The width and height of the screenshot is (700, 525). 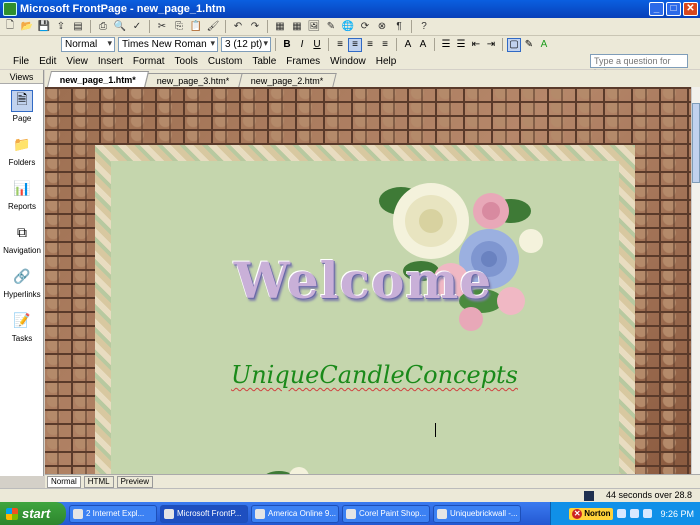 What do you see at coordinates (137, 27) in the screenshot?
I see `spelling-icon: ✓` at bounding box center [137, 27].